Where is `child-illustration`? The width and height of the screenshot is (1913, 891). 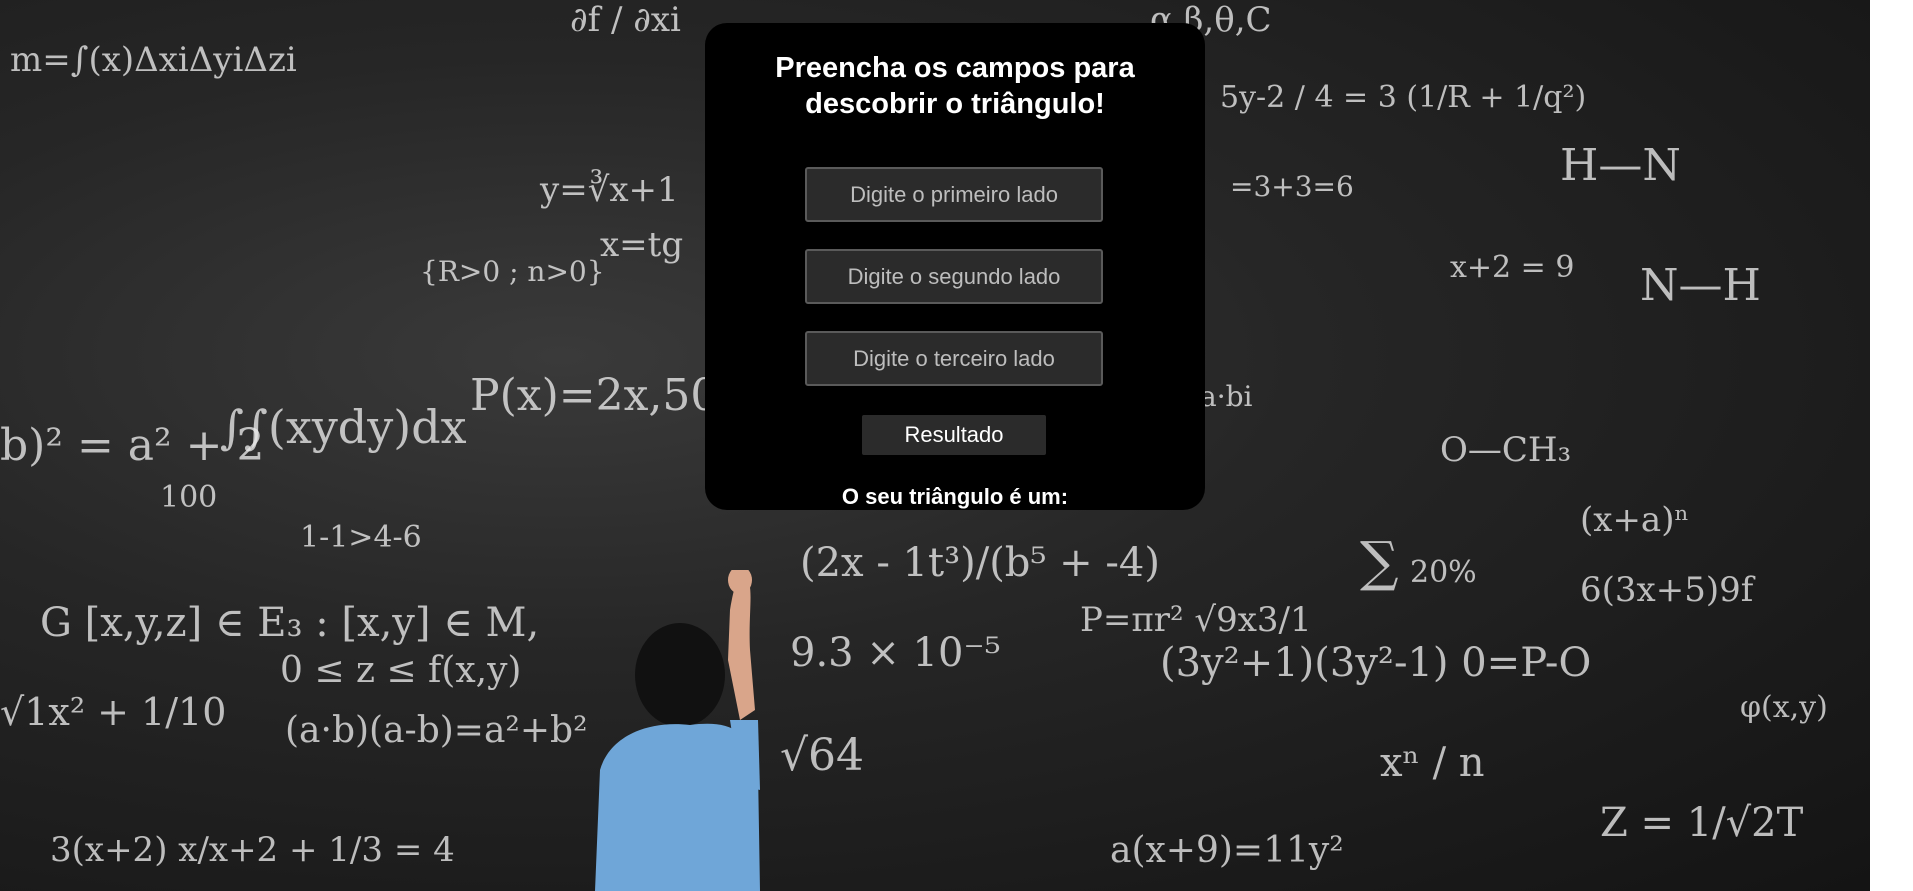 child-illustration is located at coordinates (677, 730).